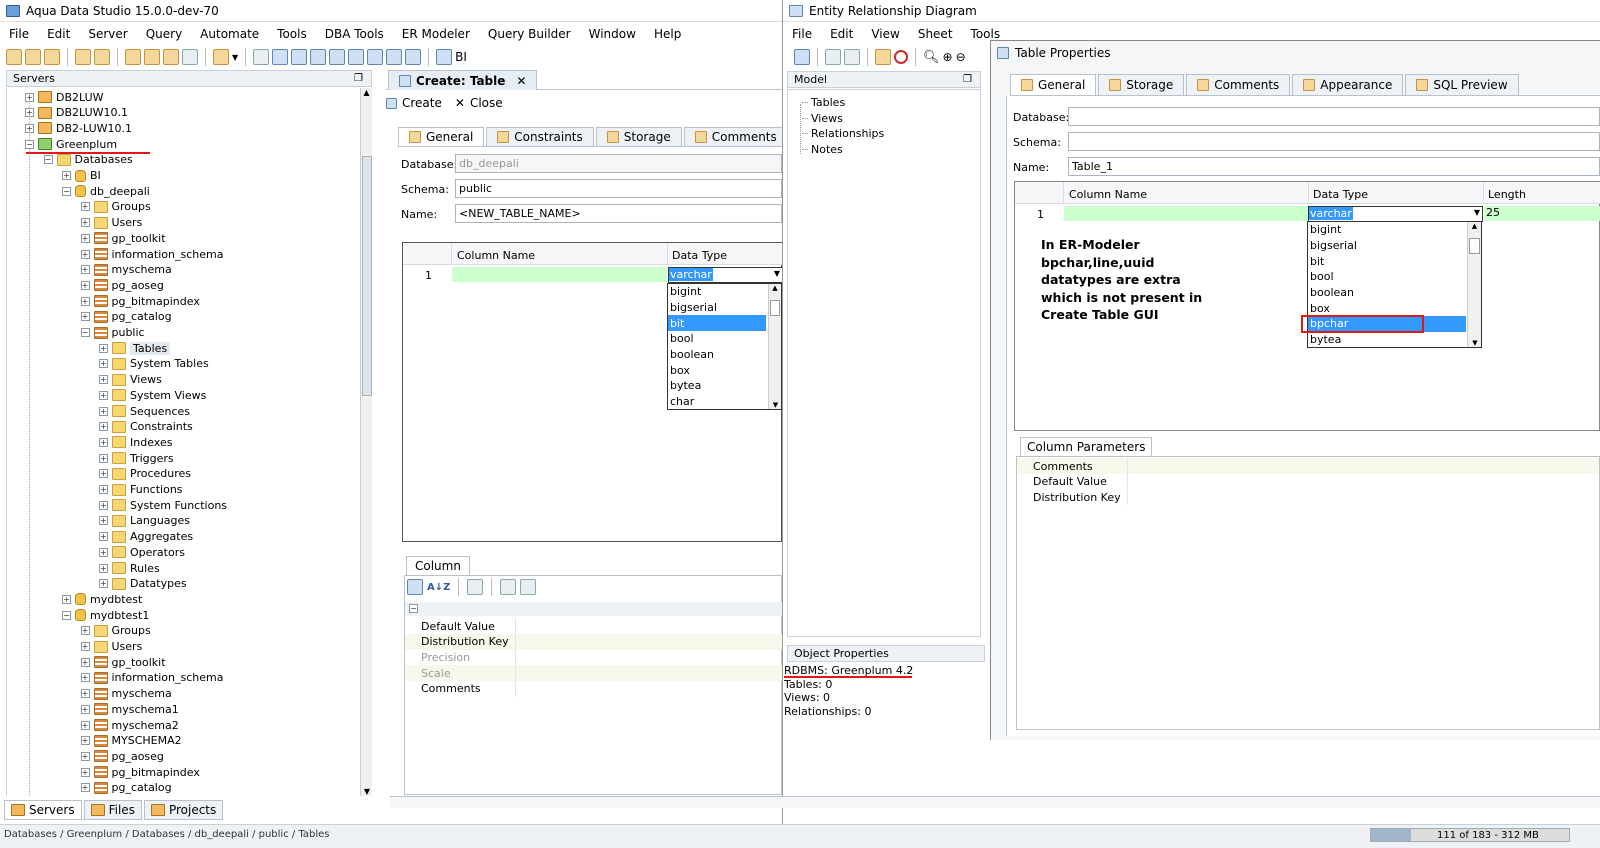  I want to click on query-builder-icon, so click(171, 57).